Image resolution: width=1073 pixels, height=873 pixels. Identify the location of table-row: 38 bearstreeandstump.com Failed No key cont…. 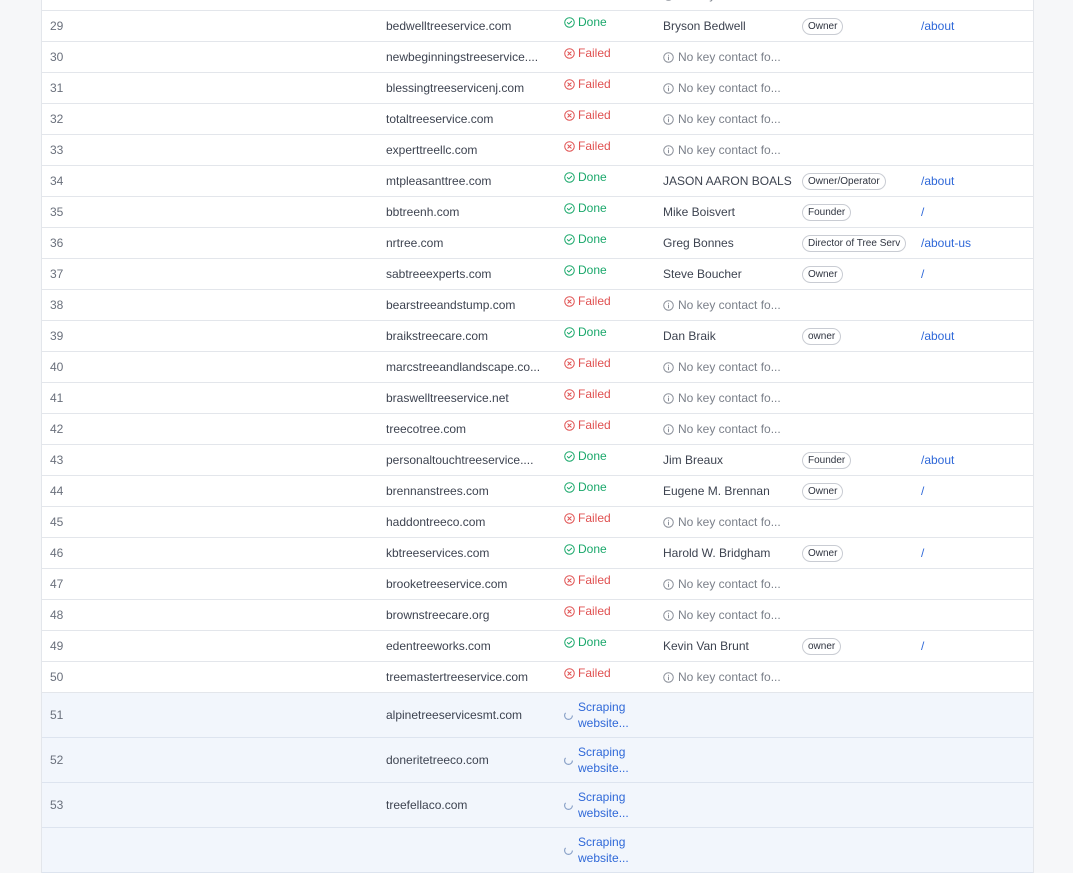
(537, 305).